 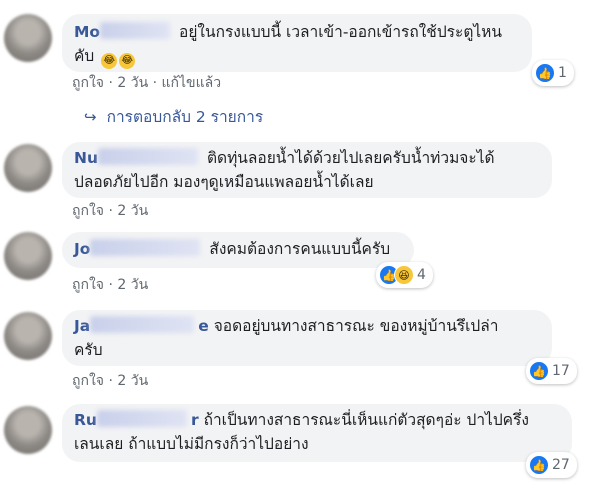 What do you see at coordinates (561, 371) in the screenshot?
I see `reaction-count: 17` at bounding box center [561, 371].